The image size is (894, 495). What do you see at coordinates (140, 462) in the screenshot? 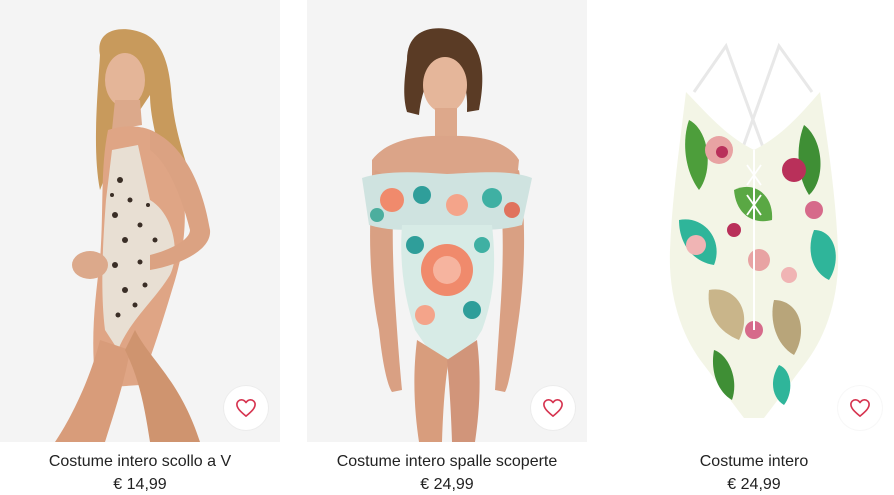
I see `product-title: Costume intero scollo a V` at bounding box center [140, 462].